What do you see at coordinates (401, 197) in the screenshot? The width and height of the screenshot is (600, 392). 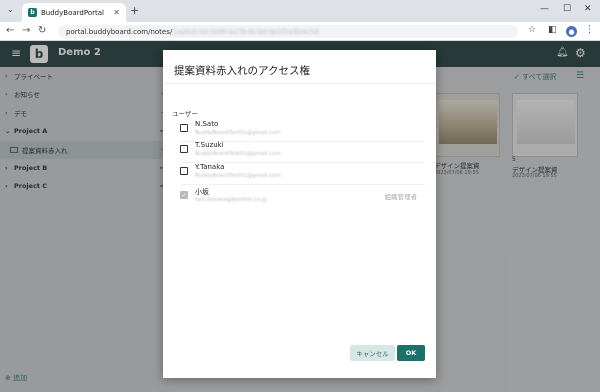 I see `user-role-badge: 組織管理者` at bounding box center [401, 197].